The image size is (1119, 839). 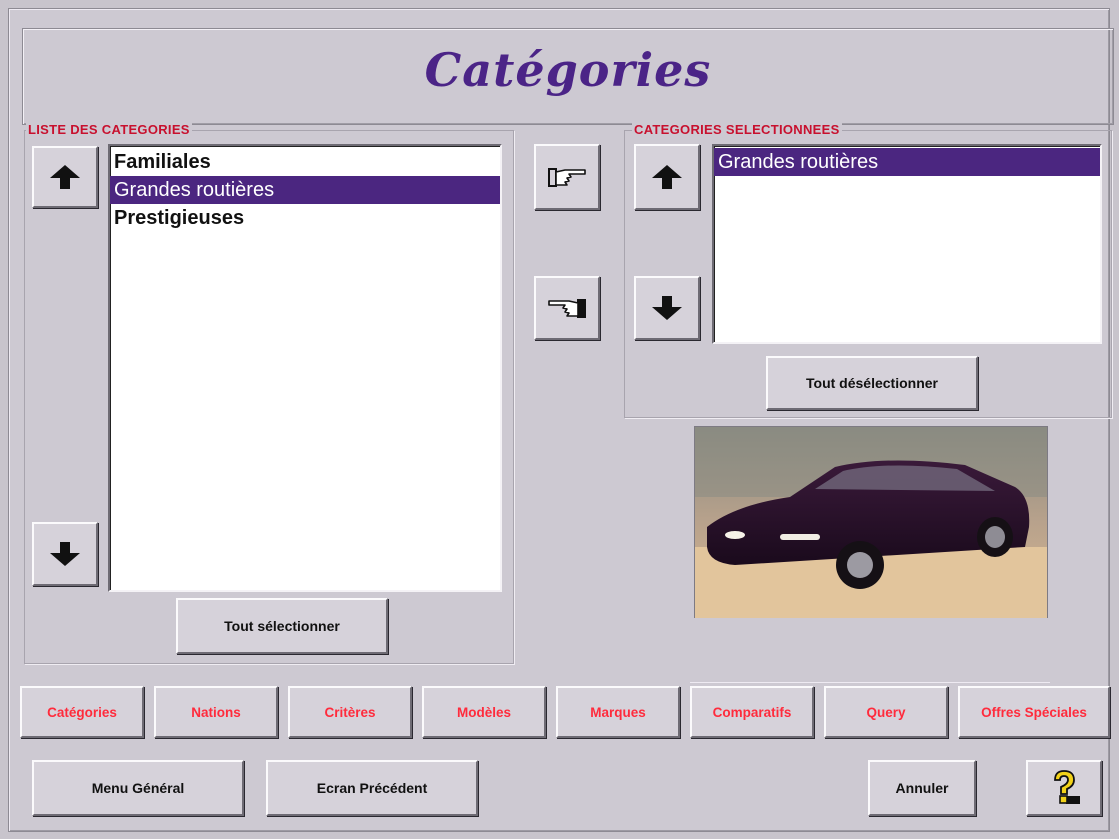 I want to click on page-title: Catégories, so click(x=568, y=70).